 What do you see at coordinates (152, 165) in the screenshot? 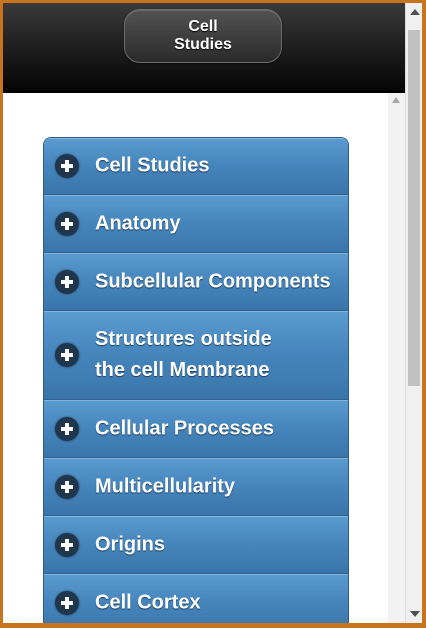
I see `menu-item-label: Cell Studies` at bounding box center [152, 165].